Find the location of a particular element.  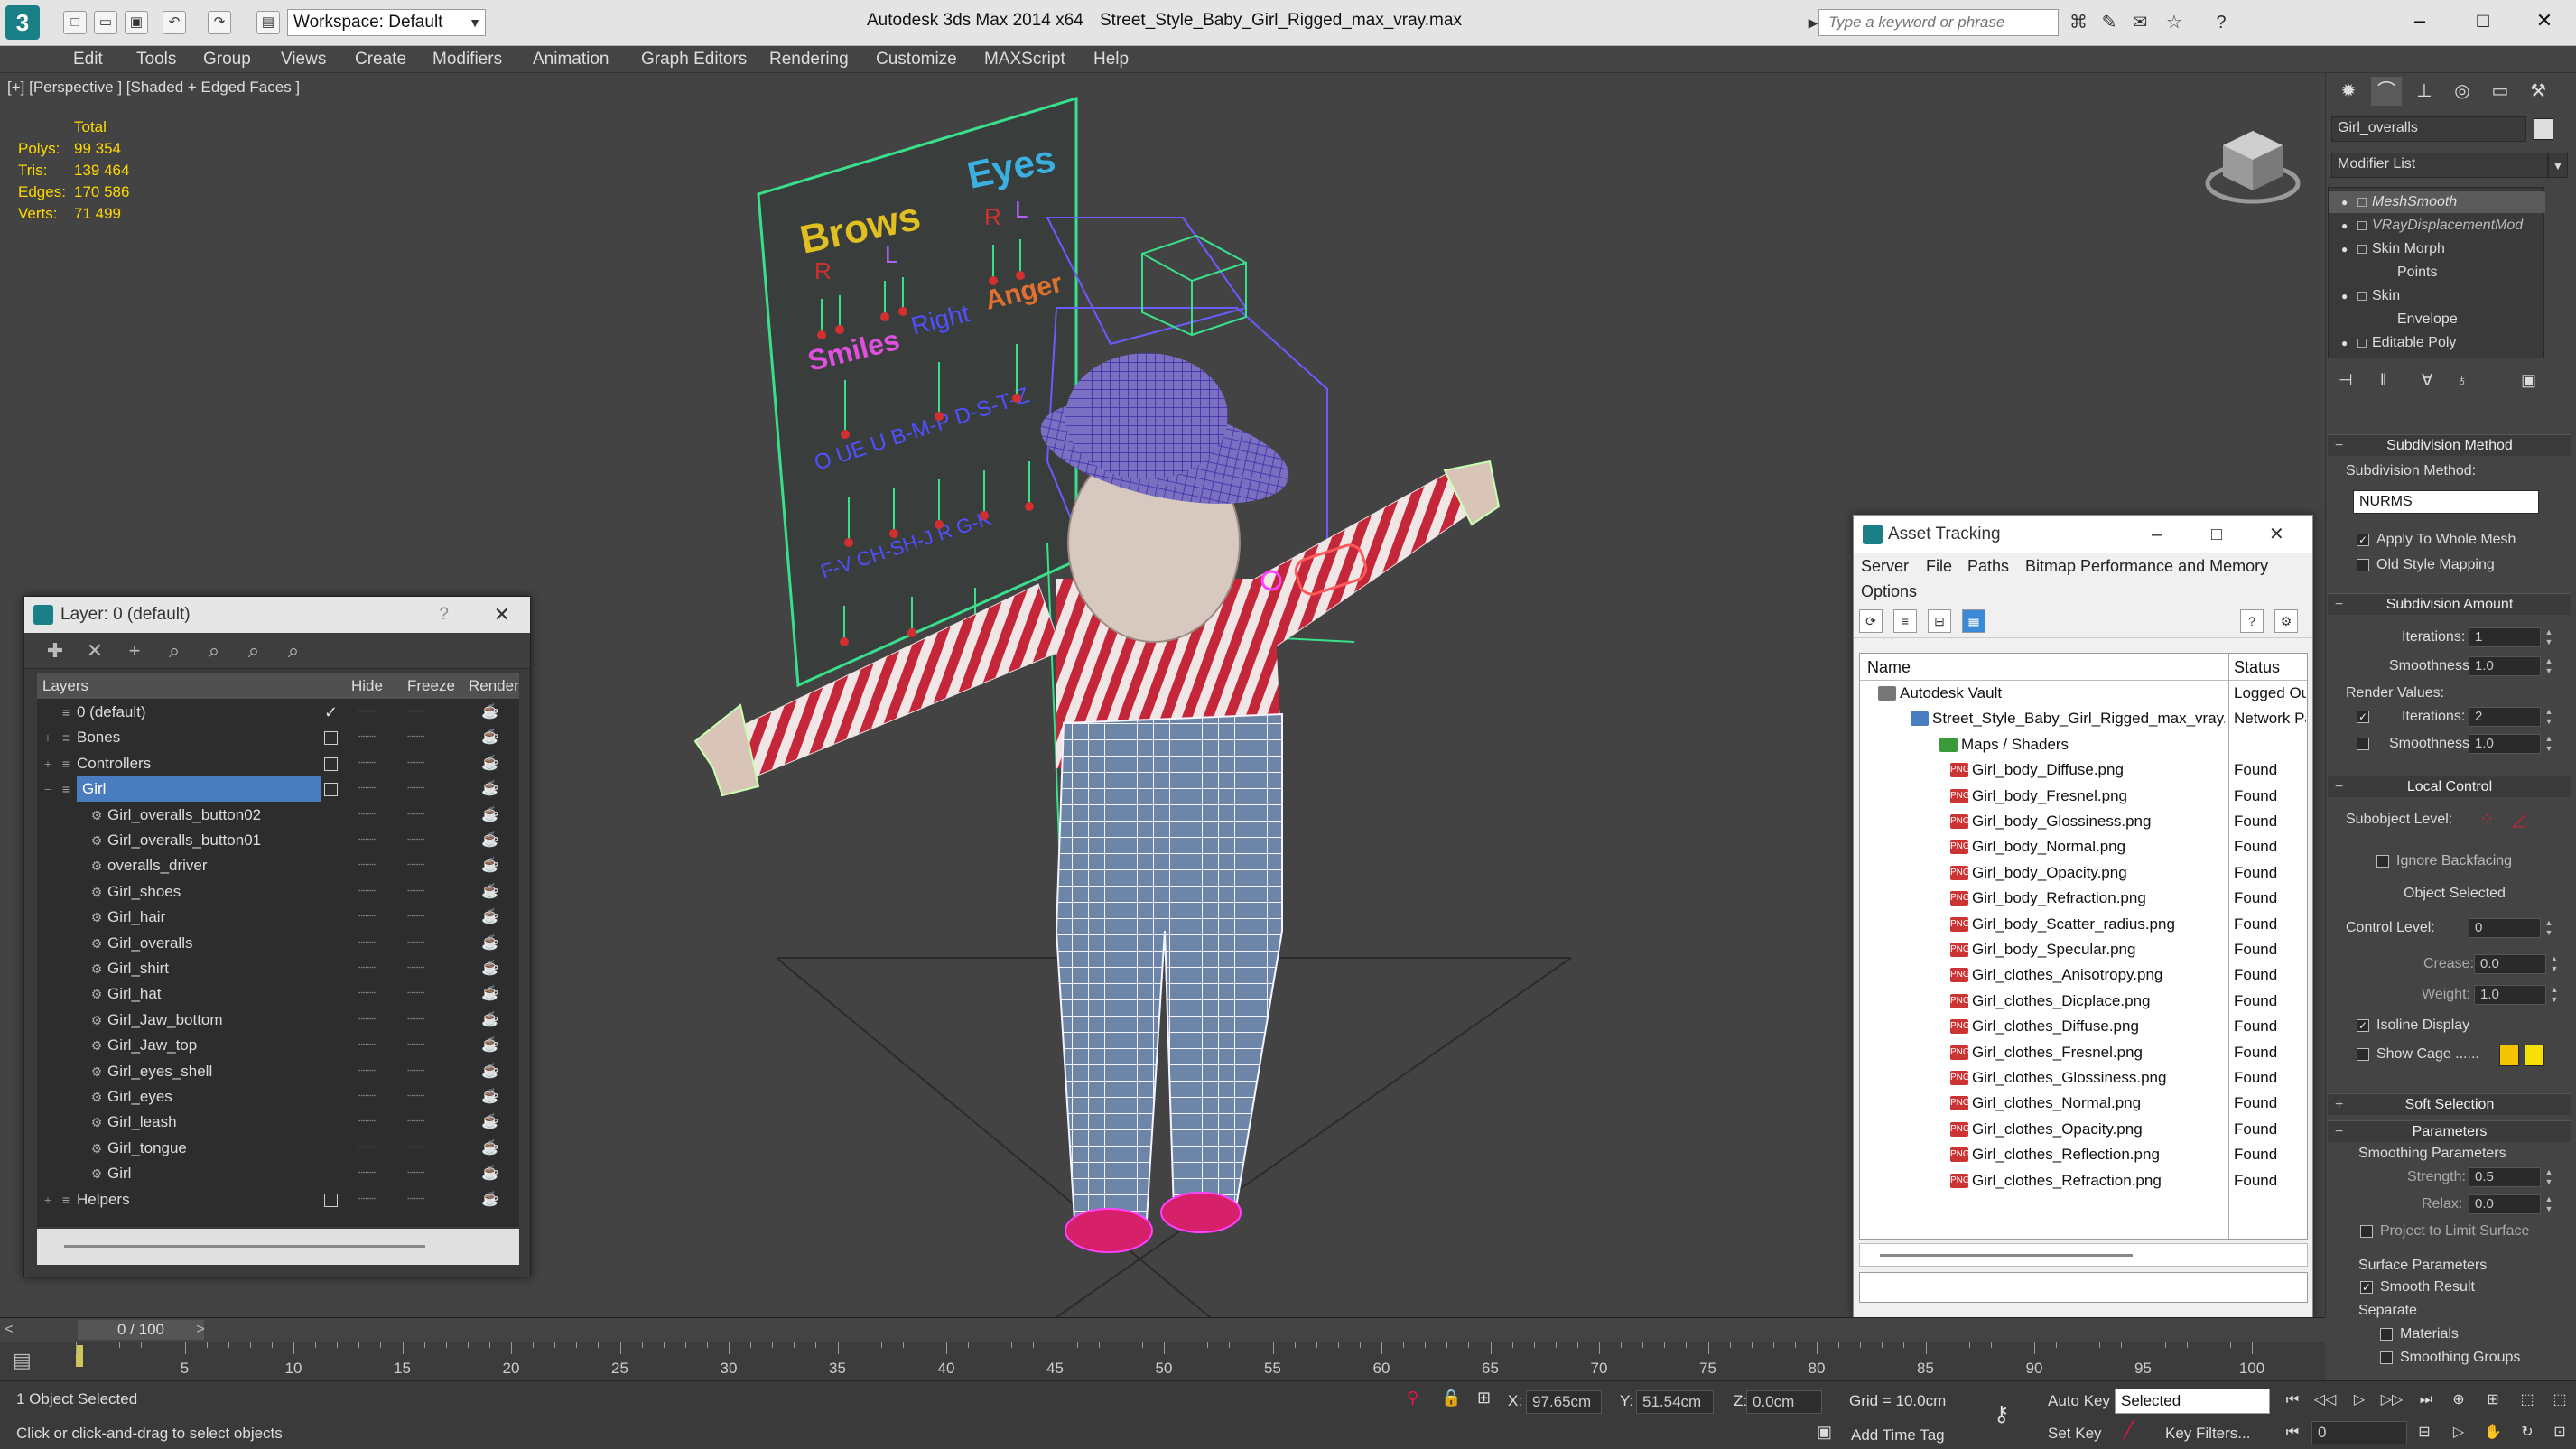

asset-name: Girl_body_Refraction.png is located at coordinates (2098, 898).